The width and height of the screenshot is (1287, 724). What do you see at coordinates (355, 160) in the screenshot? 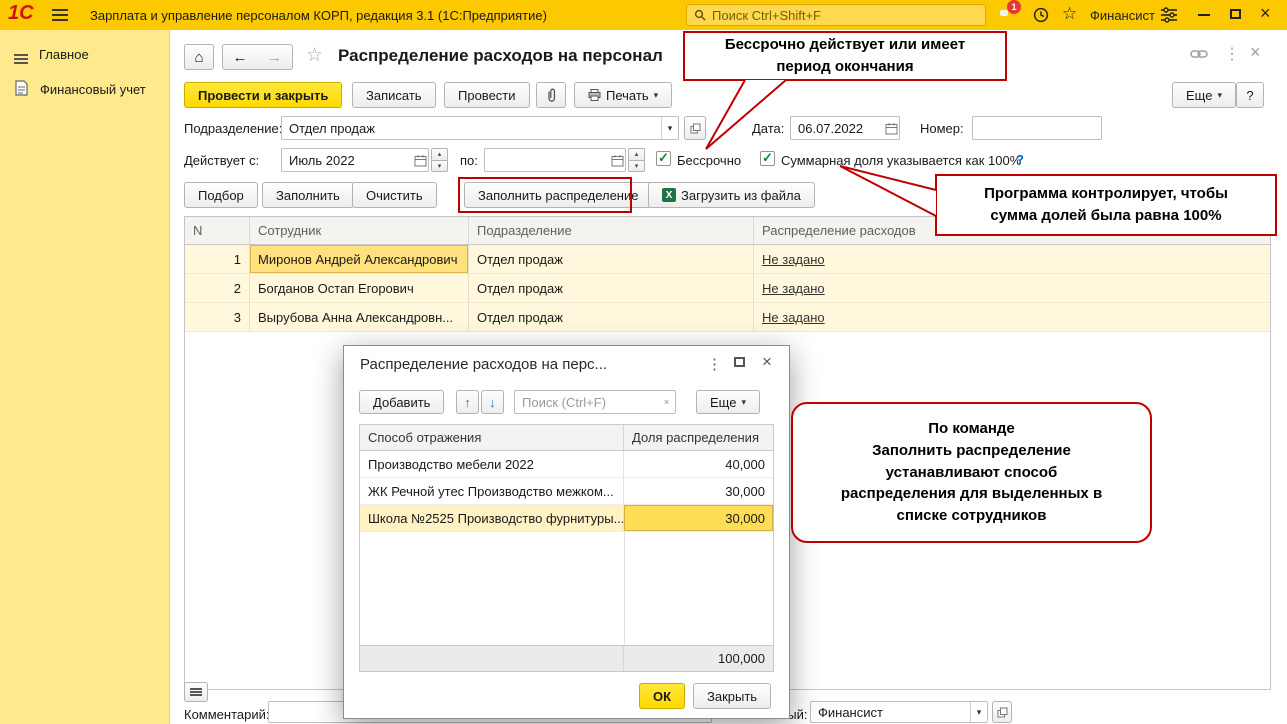
I see `valid-from-input: Июль 2022` at bounding box center [355, 160].